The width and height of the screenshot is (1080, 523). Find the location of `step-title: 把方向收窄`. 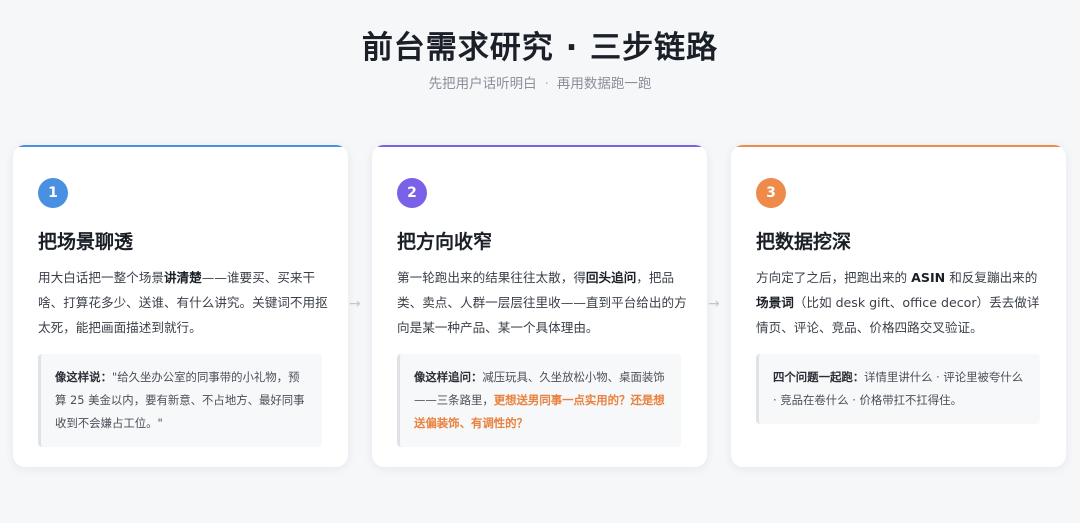

step-title: 把方向收窄 is located at coordinates (445, 242).